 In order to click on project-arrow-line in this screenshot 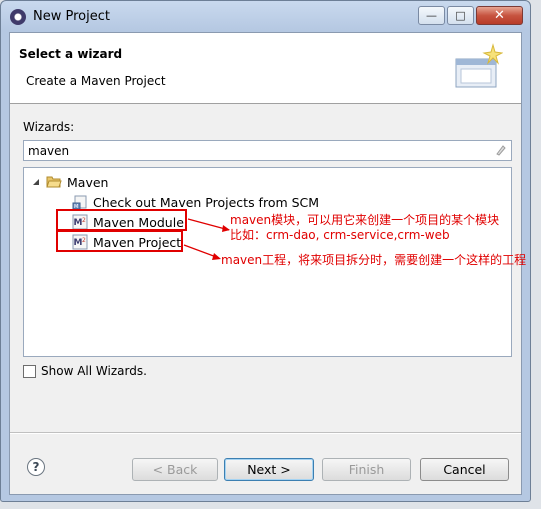, I will do `click(201, 251)`.